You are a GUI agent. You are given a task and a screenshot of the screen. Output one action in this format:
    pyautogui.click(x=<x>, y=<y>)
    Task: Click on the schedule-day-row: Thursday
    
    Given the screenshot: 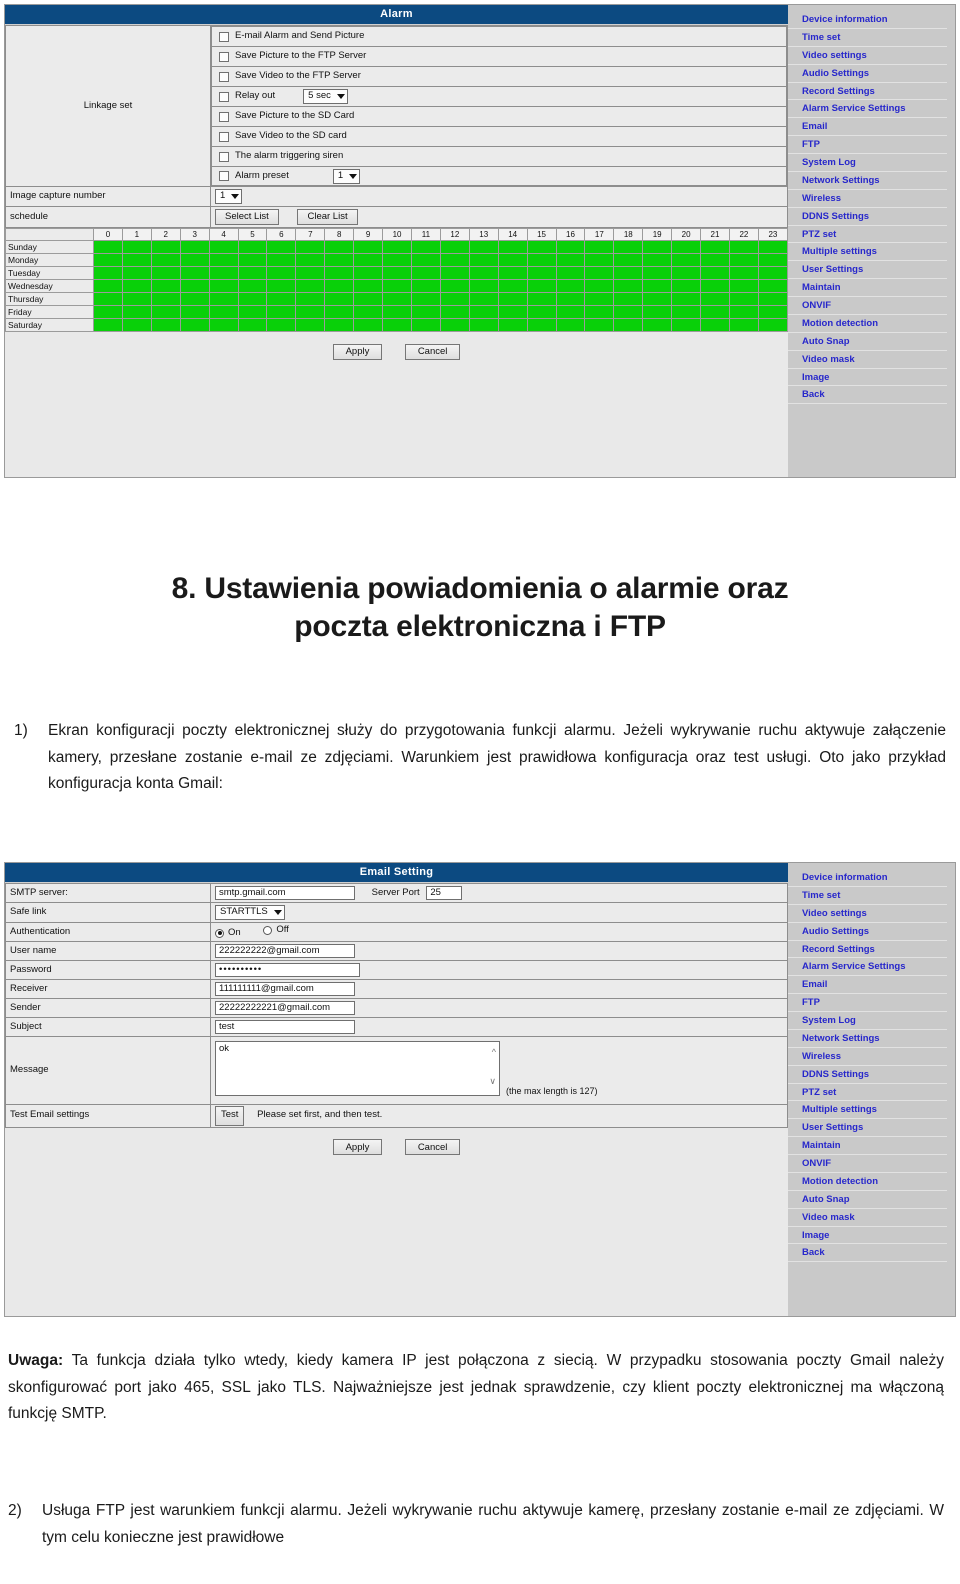 What is the action you would take?
    pyautogui.click(x=396, y=299)
    